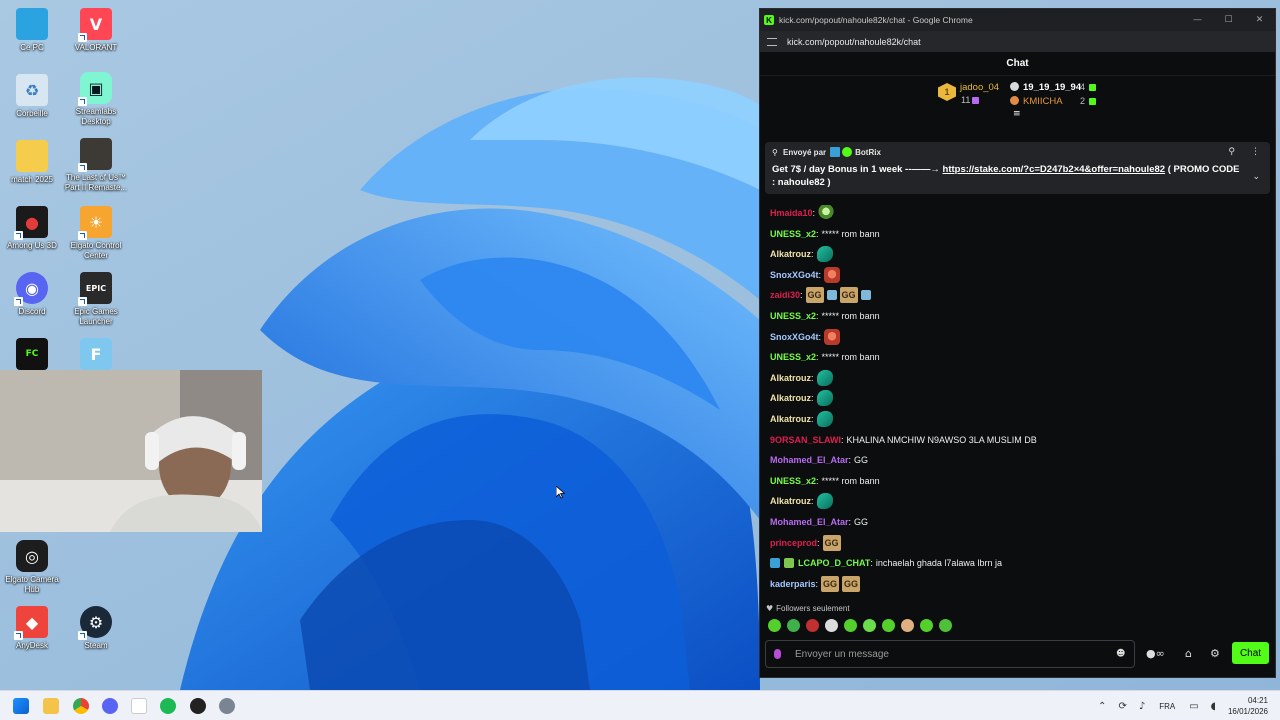 This screenshot has height=720, width=1280. What do you see at coordinates (96, 355) in the screenshot?
I see `desktop-icon-fortnite: F` at bounding box center [96, 355].